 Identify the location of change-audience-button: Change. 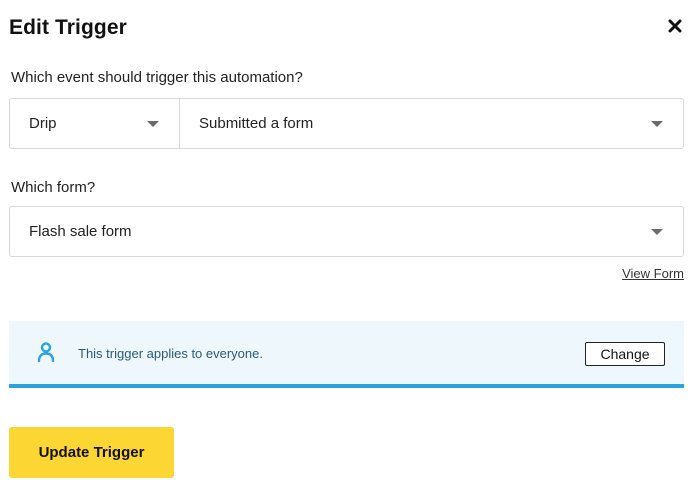
(625, 354).